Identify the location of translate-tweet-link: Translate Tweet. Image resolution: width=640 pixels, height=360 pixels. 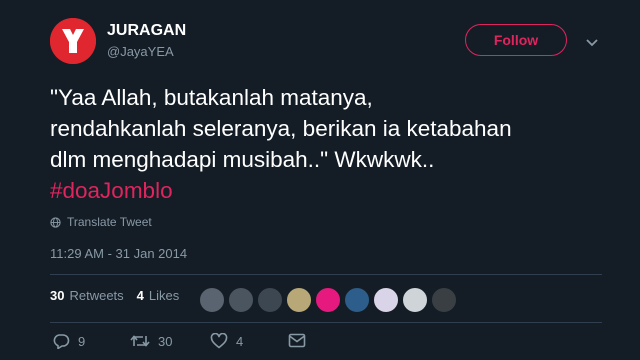
(101, 222).